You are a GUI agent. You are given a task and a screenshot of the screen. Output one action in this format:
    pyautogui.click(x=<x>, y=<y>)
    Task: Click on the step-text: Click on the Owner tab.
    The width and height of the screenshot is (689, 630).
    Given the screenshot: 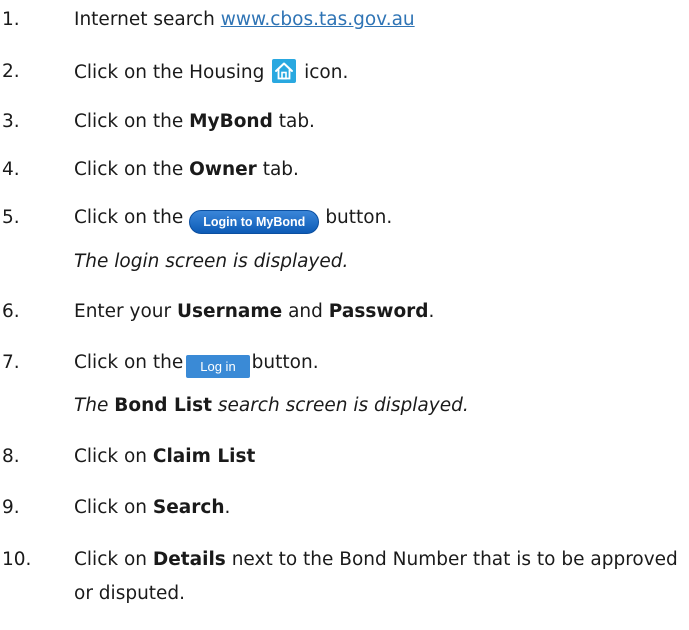 What is the action you would take?
    pyautogui.click(x=186, y=170)
    